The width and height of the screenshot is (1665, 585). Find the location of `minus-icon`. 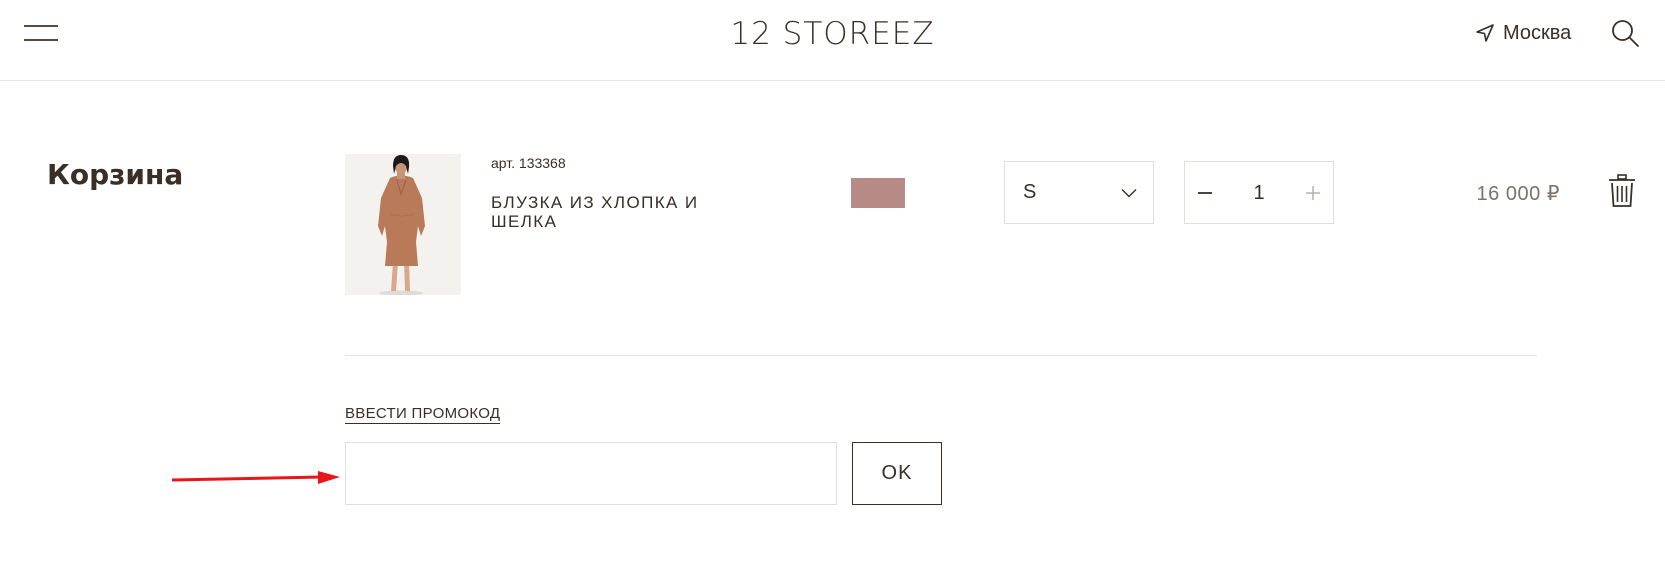

minus-icon is located at coordinates (1205, 192).